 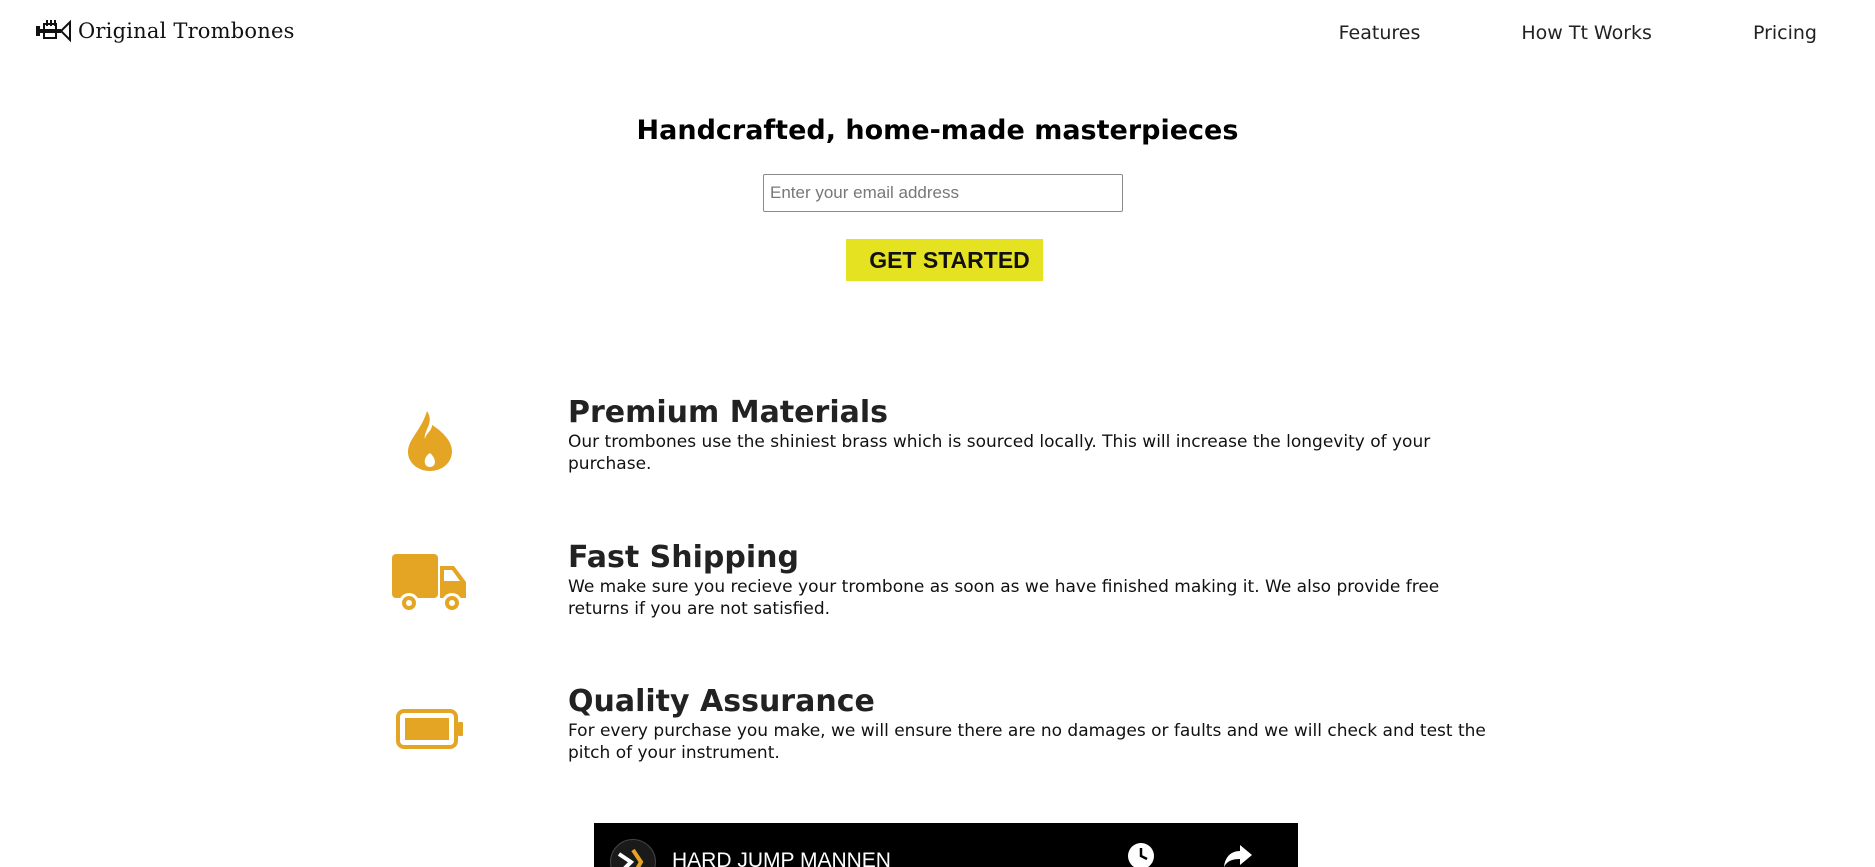 I want to click on brand-logo: Original Trombones, so click(x=164, y=31).